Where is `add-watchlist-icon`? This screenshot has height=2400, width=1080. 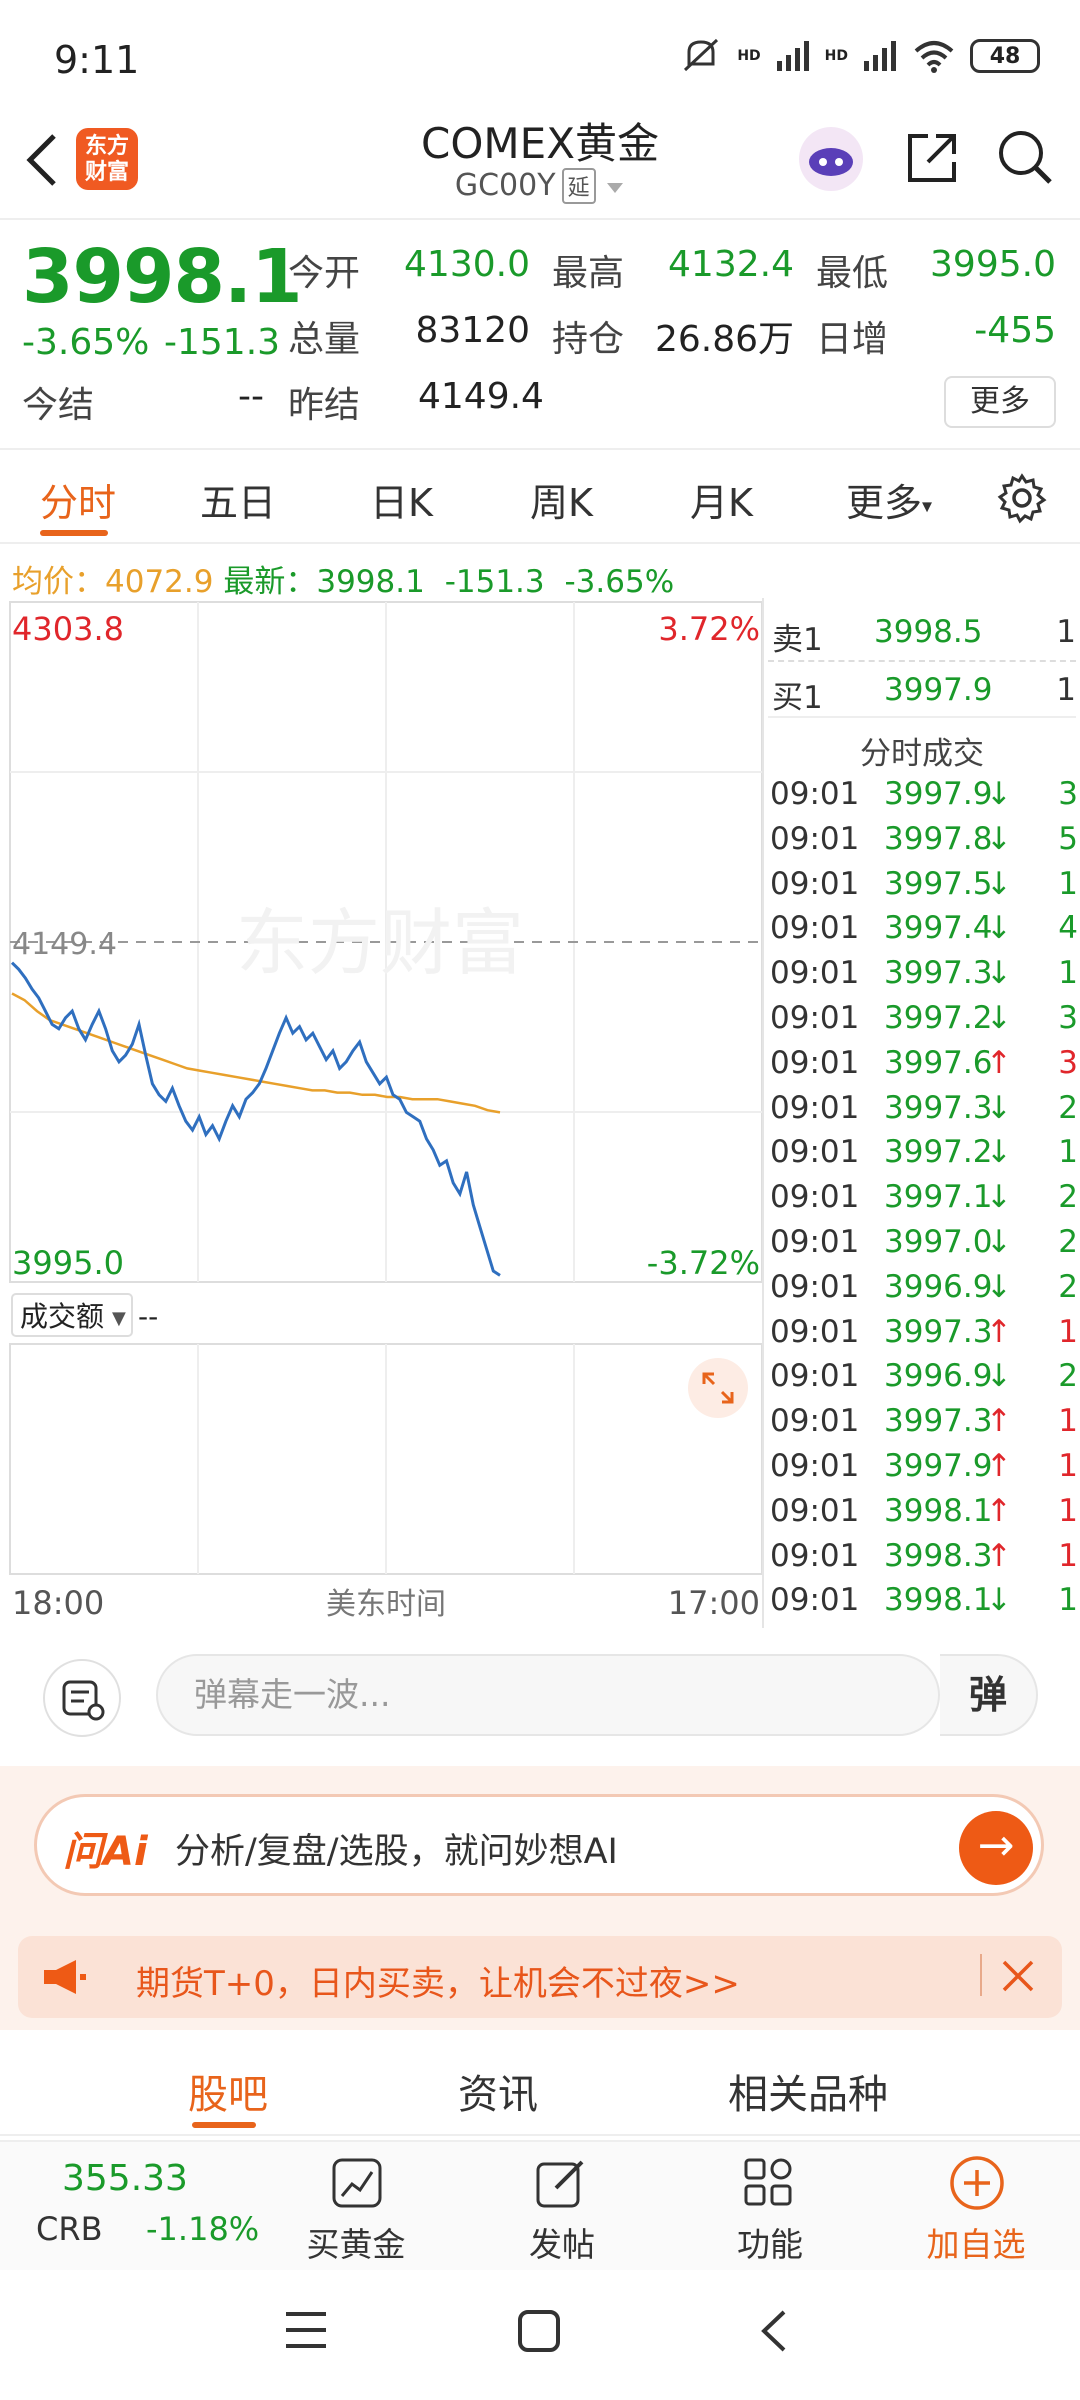
add-watchlist-icon is located at coordinates (977, 2183).